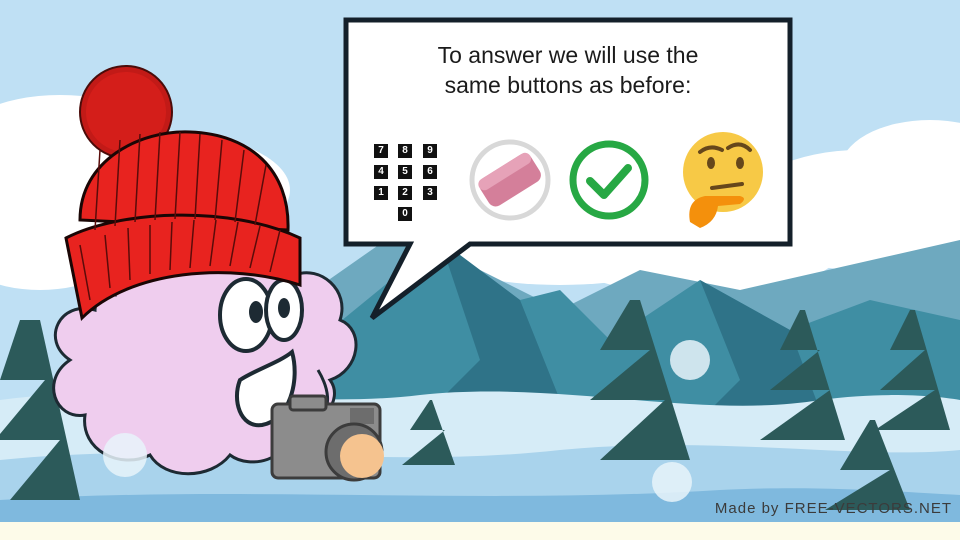 Image resolution: width=960 pixels, height=540 pixels. I want to click on eraser-icon, so click(510, 180).